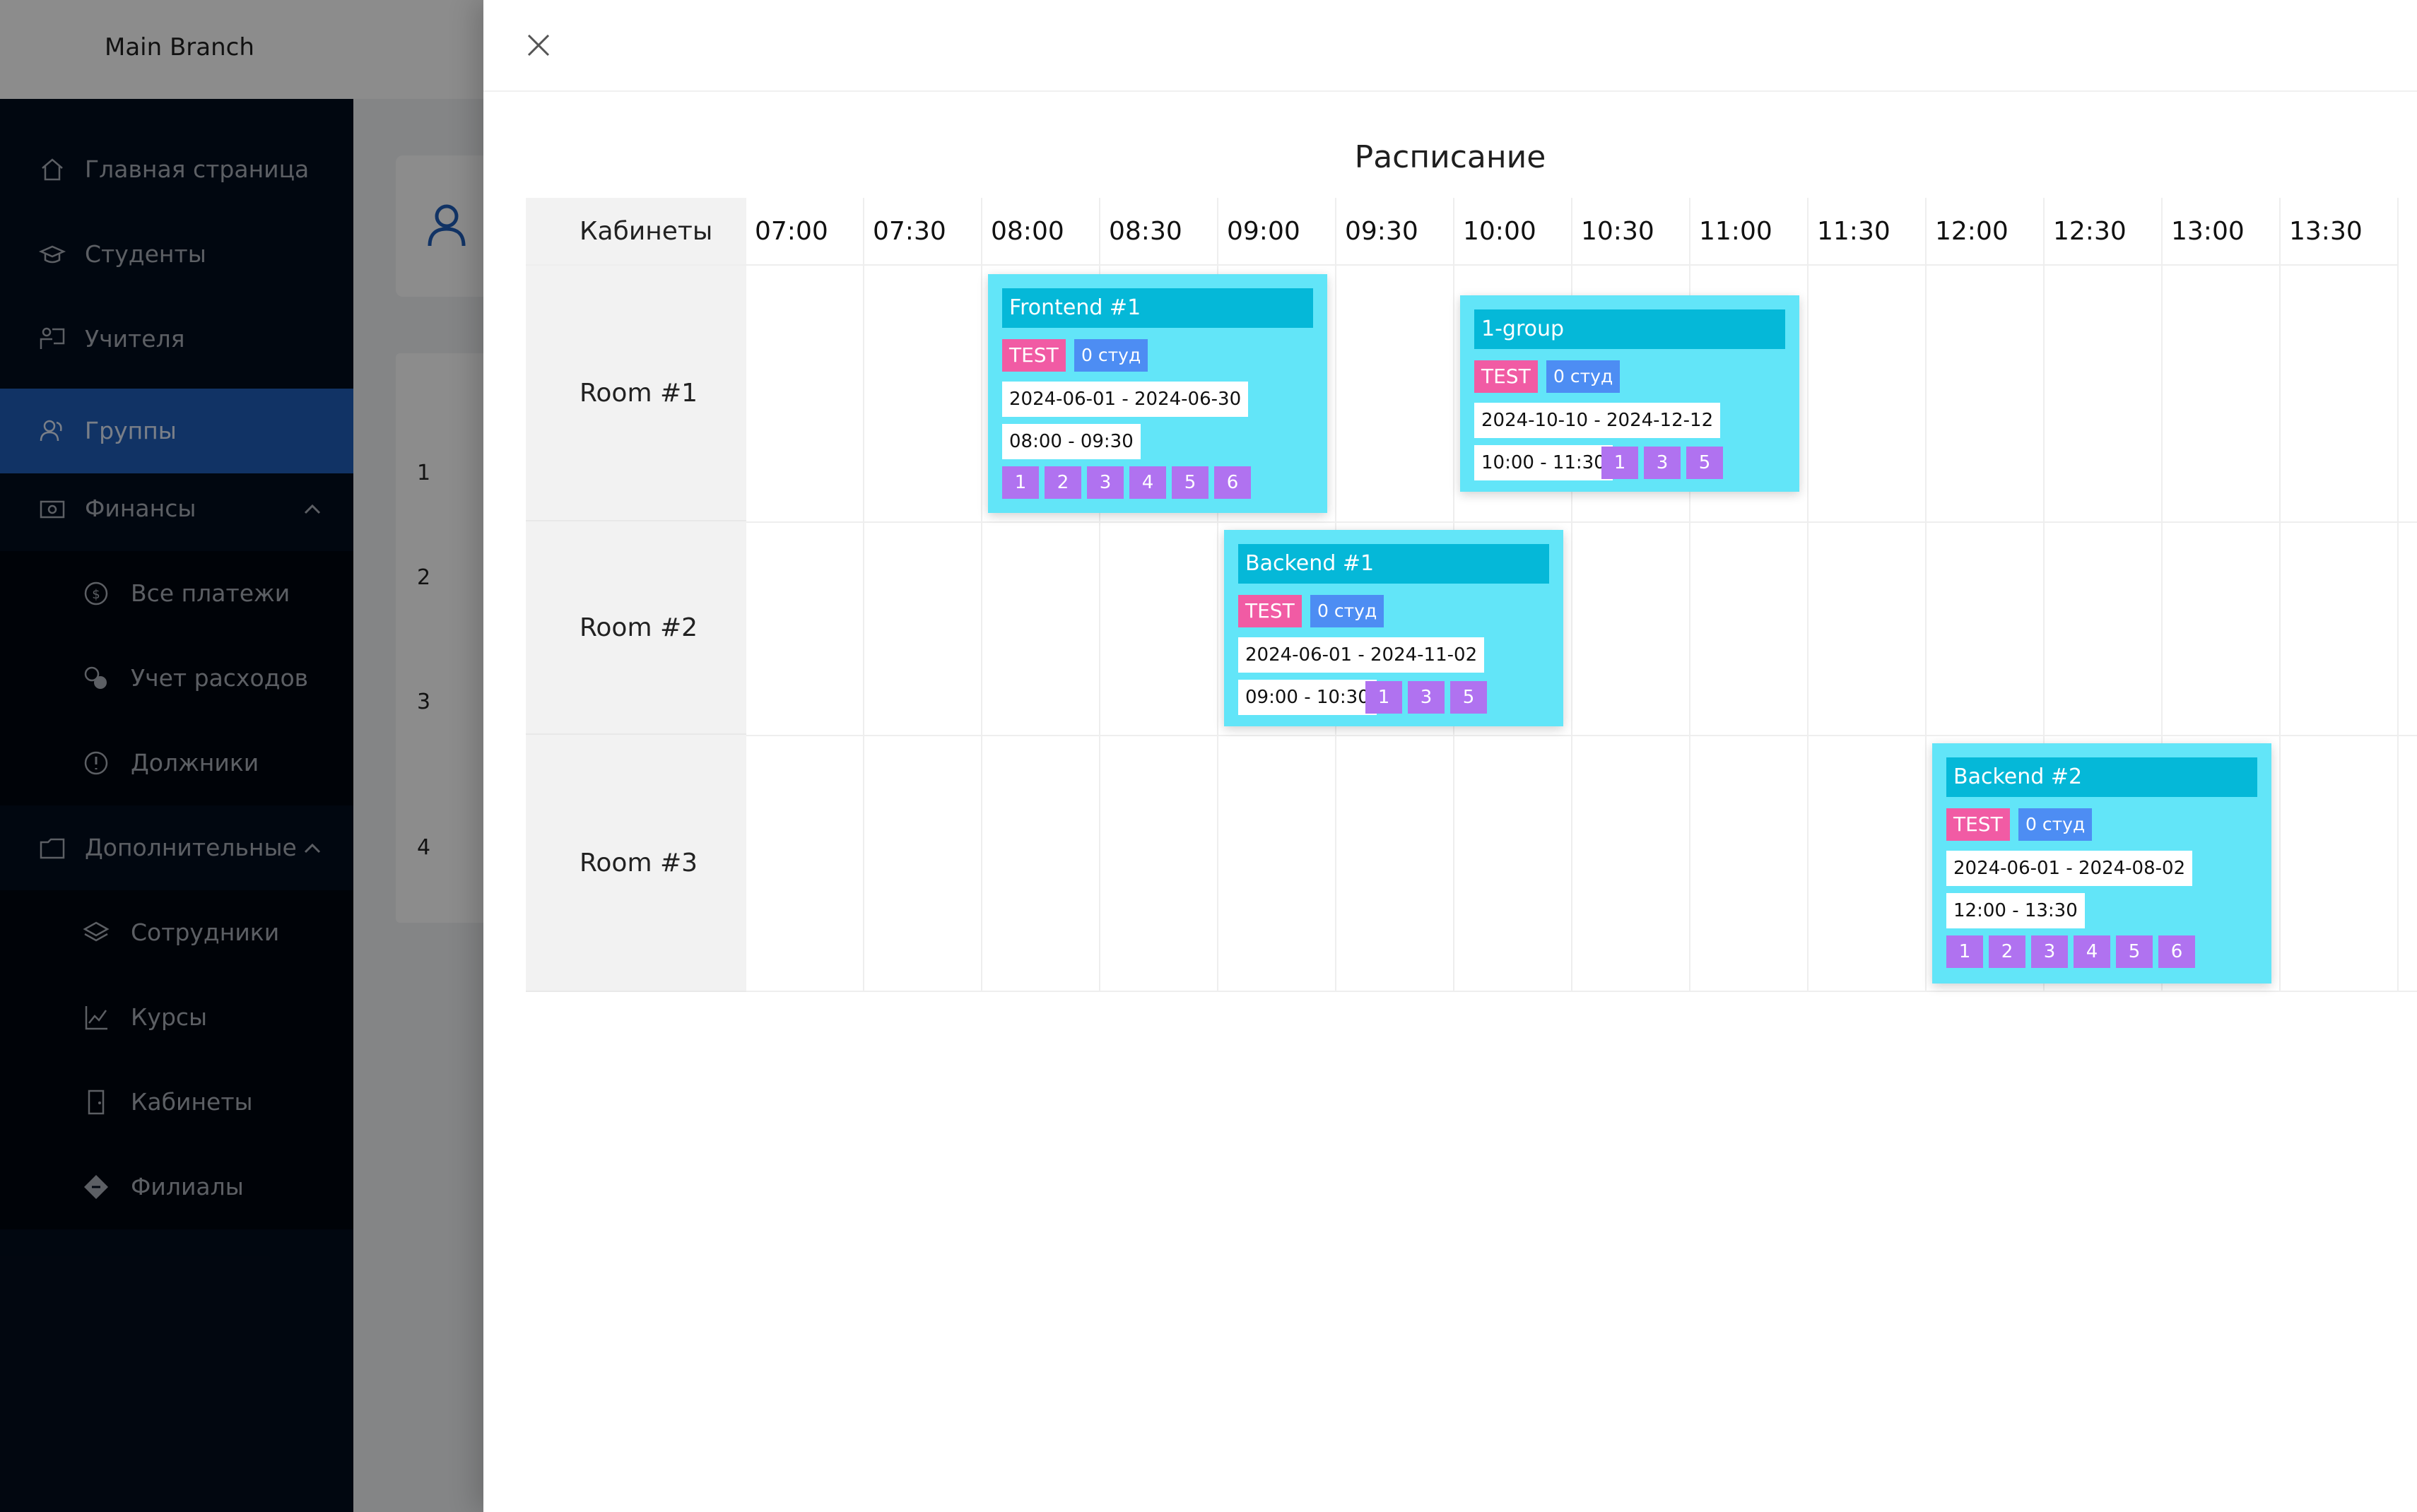  I want to click on lesson-time: 10:00 - 11:30, so click(1543, 462).